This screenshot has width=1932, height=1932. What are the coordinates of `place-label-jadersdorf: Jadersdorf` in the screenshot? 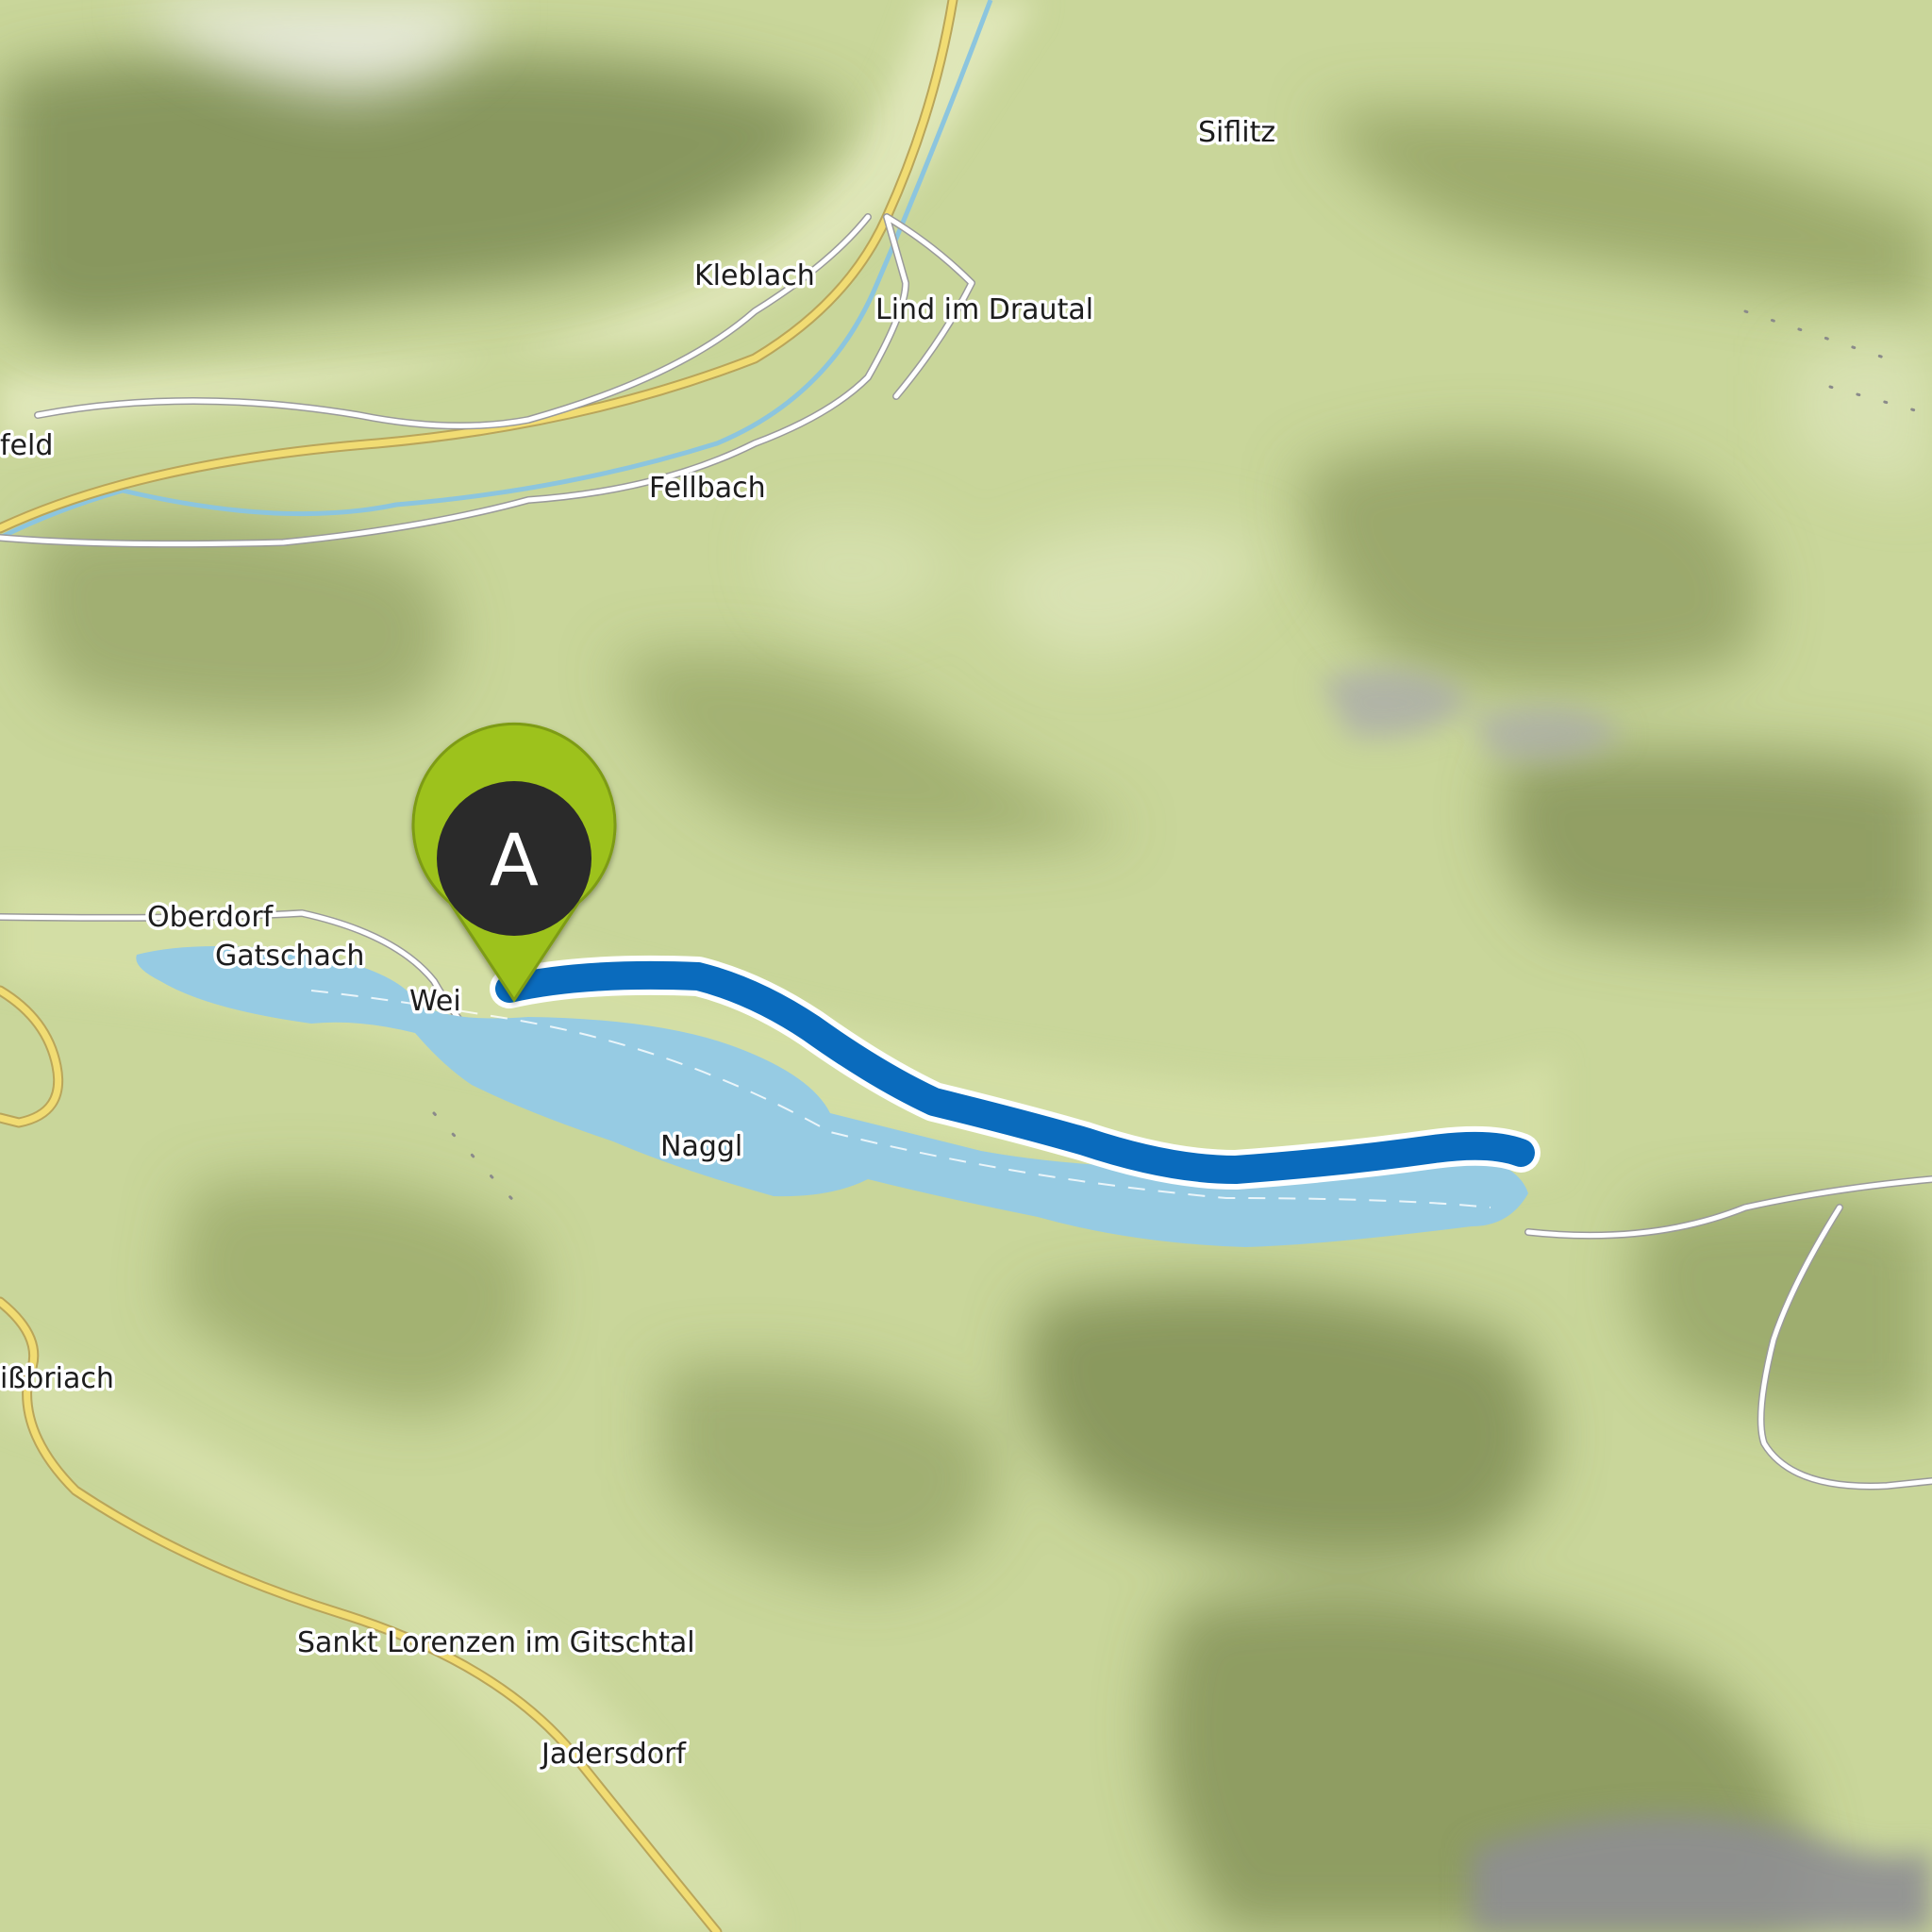 It's located at (614, 1755).